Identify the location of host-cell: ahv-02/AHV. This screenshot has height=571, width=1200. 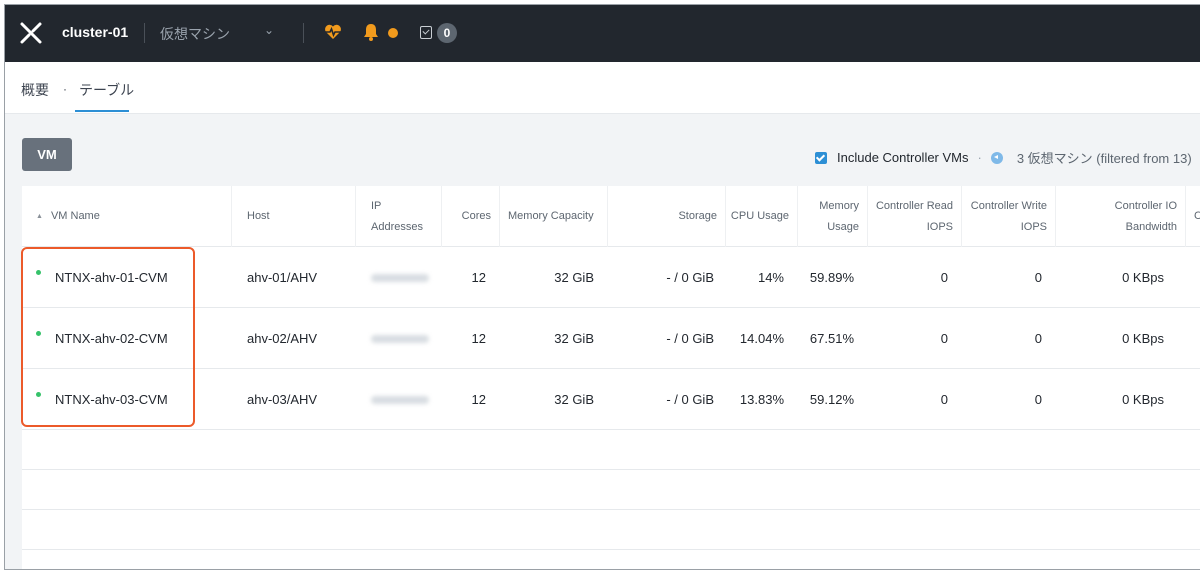
(301, 338).